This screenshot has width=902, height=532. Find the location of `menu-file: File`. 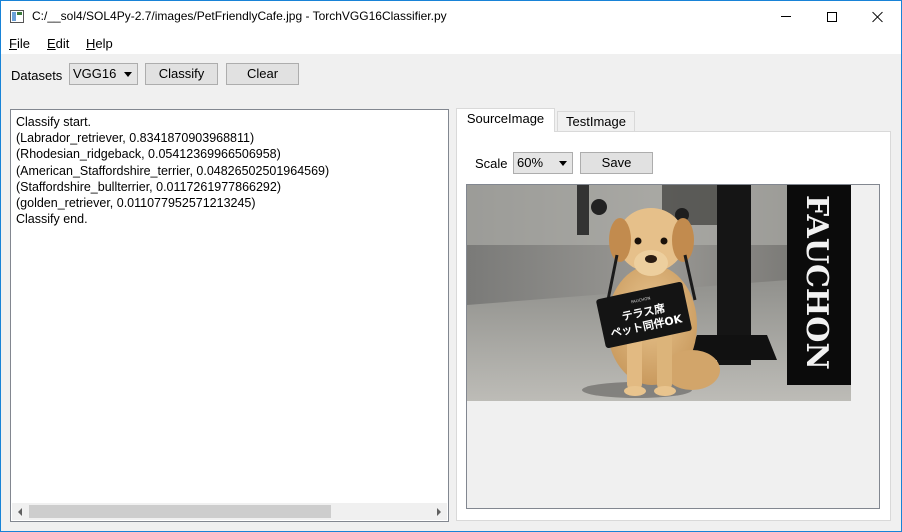

menu-file: File is located at coordinates (19, 43).